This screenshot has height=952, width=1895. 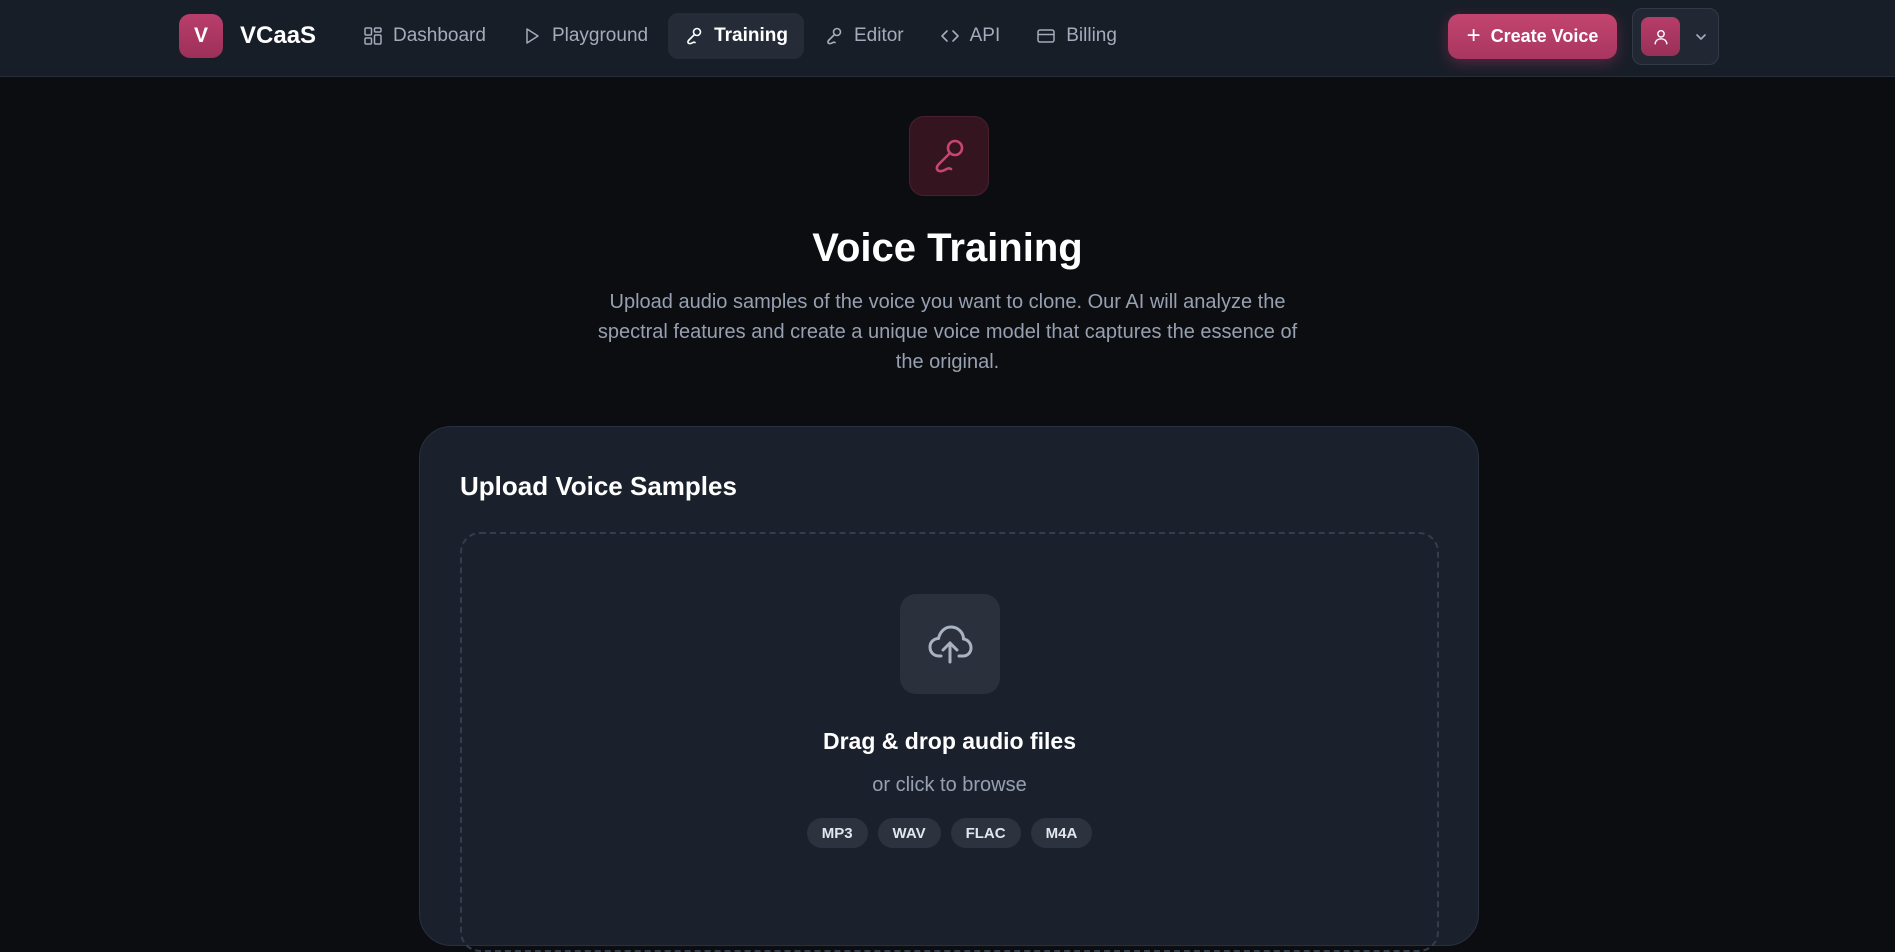 What do you see at coordinates (598, 486) in the screenshot?
I see `card-title: Upload Voice Samples` at bounding box center [598, 486].